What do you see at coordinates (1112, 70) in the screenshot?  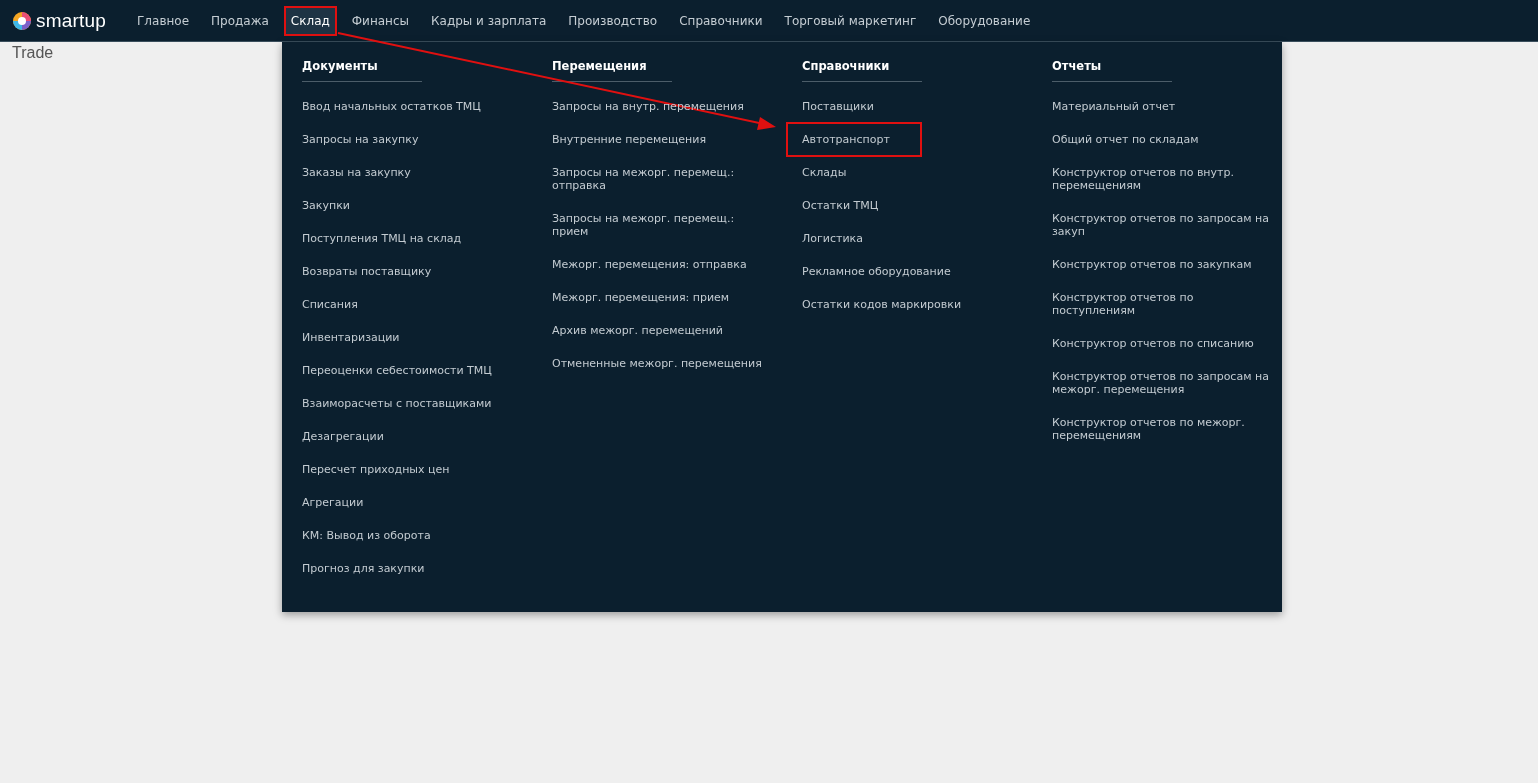 I see `menu-heading: Отчеты` at bounding box center [1112, 70].